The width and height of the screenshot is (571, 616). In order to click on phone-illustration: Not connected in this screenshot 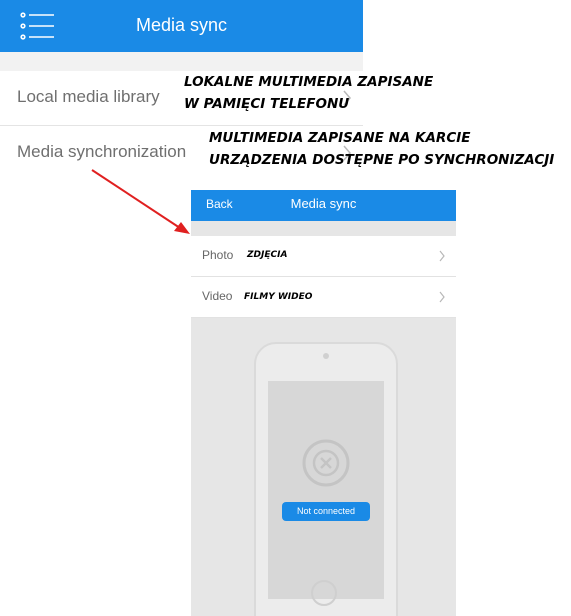, I will do `click(326, 479)`.